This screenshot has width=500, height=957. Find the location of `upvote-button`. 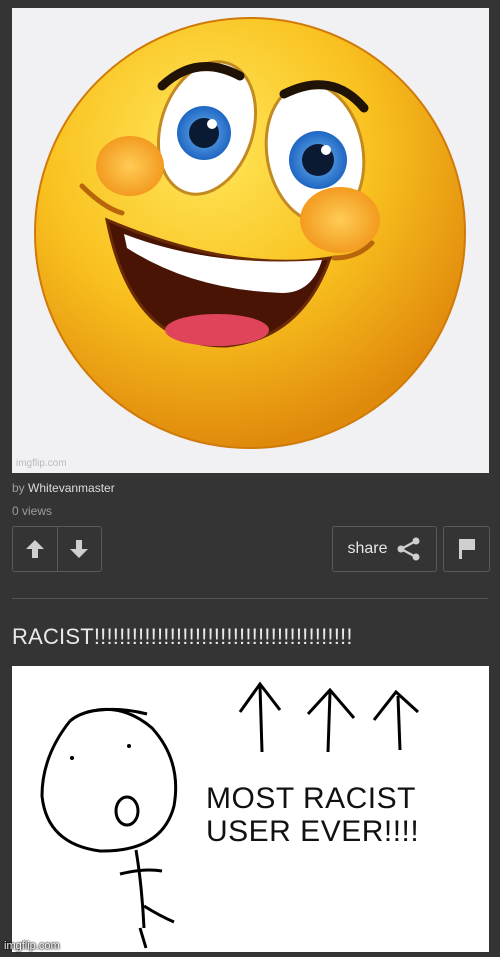

upvote-button is located at coordinates (35, 549).